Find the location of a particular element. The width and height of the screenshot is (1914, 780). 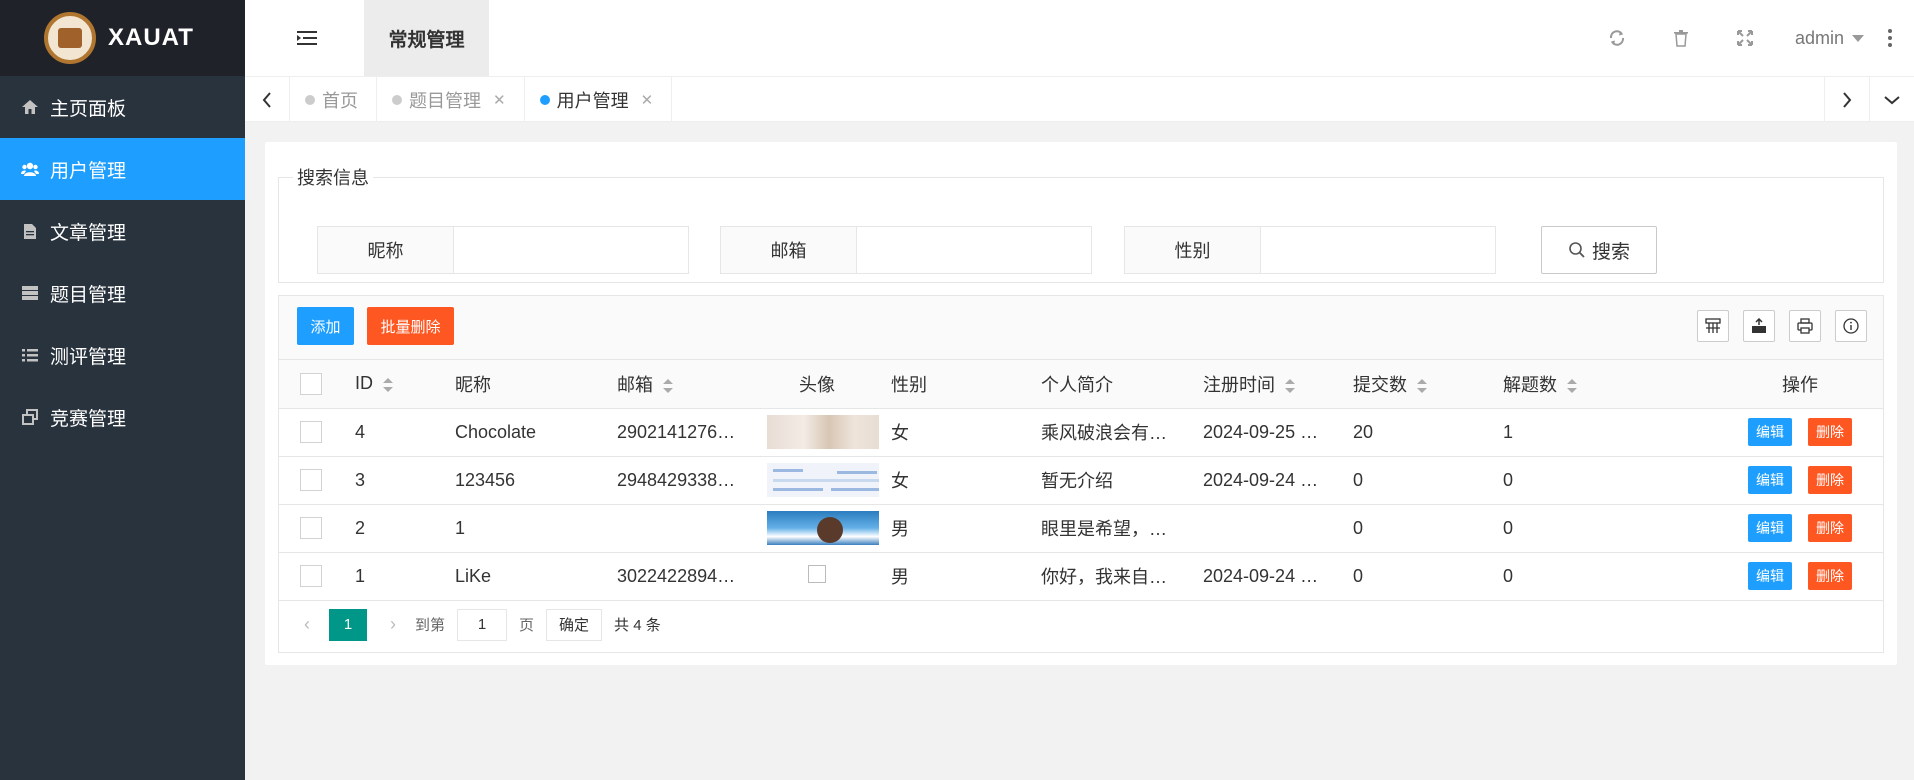

trash-icon is located at coordinates (1681, 38).